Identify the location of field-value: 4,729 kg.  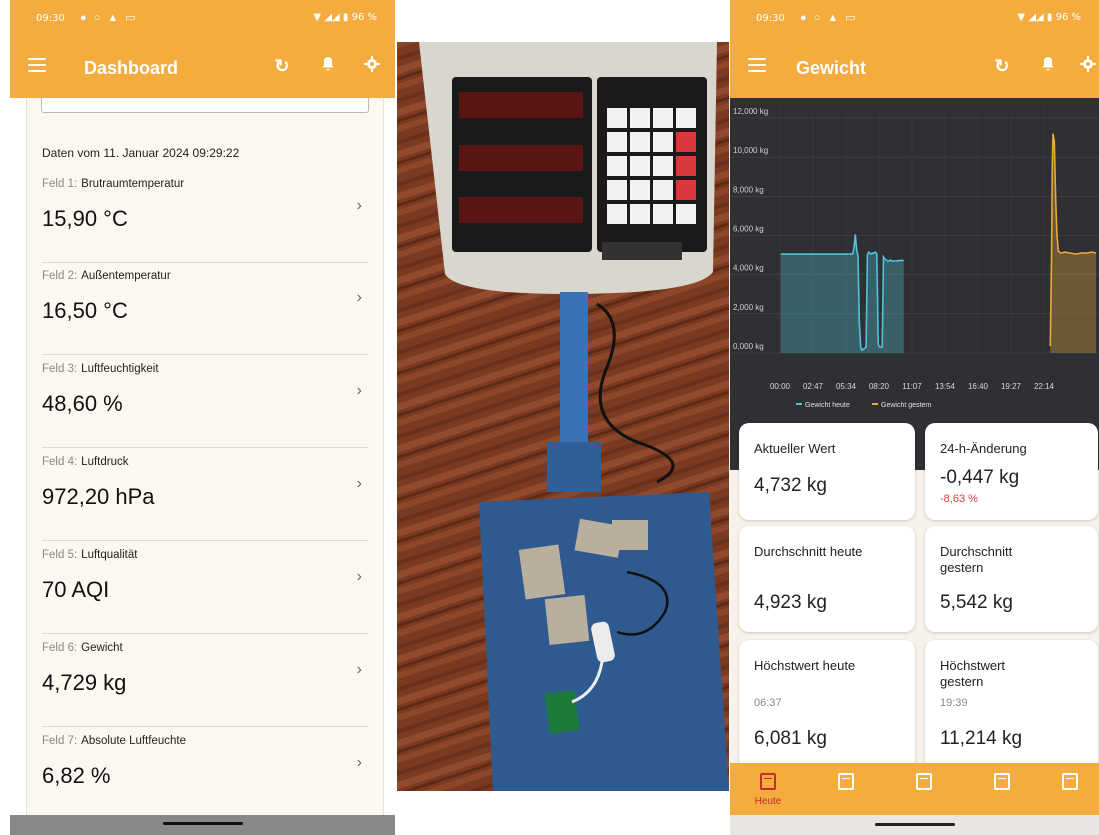
(84, 682).